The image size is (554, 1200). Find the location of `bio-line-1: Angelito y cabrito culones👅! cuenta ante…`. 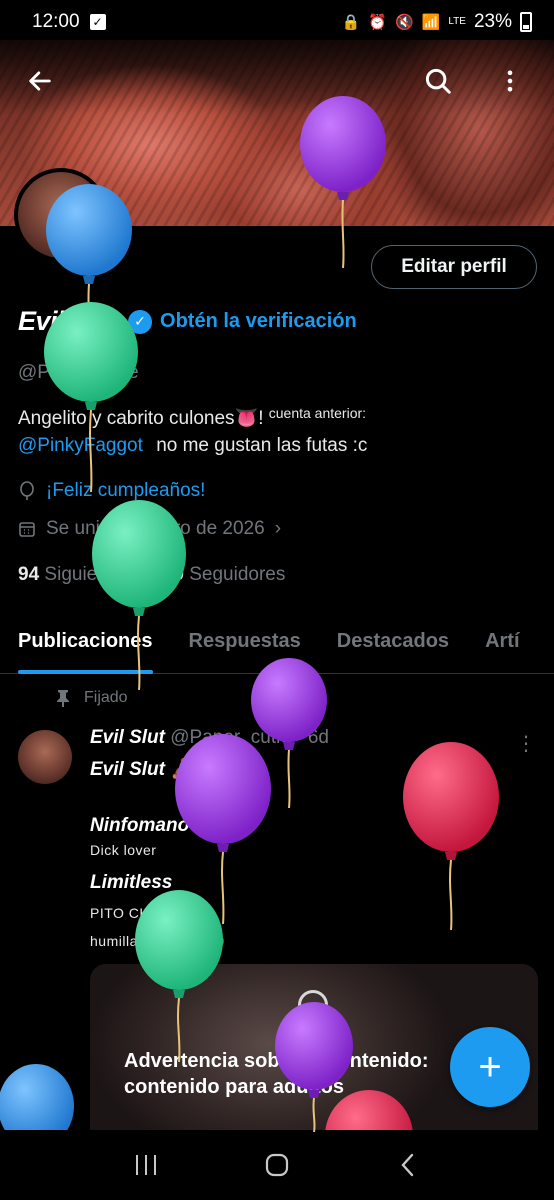

bio-line-1: Angelito y cabrito culones👅! cuenta ante… is located at coordinates (192, 417).